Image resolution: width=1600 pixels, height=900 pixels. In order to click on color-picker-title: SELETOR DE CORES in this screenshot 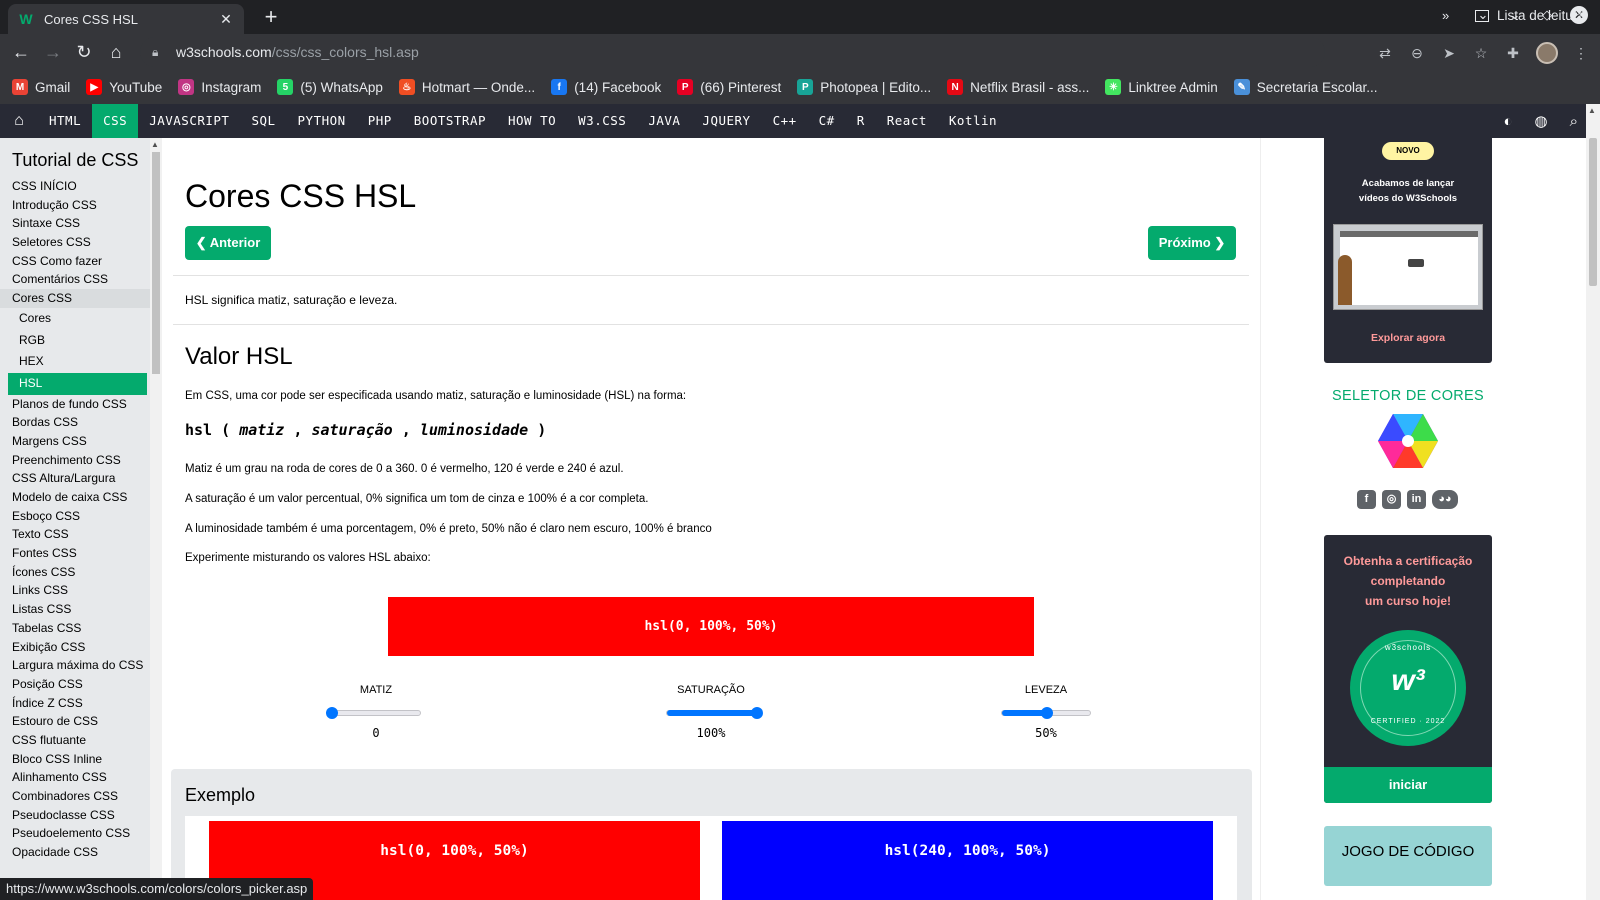, I will do `click(1408, 396)`.